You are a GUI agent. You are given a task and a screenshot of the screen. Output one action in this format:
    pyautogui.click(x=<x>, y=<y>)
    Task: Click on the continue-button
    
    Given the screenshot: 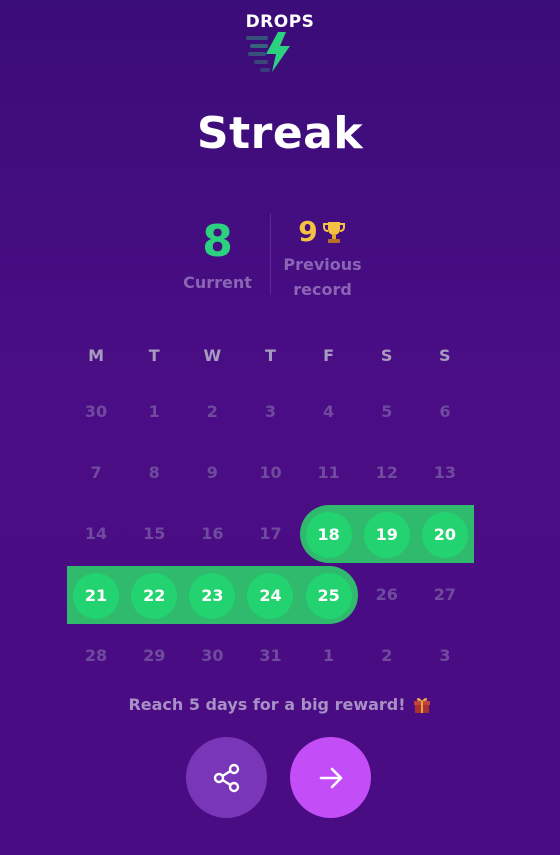 What is the action you would take?
    pyautogui.click(x=330, y=777)
    